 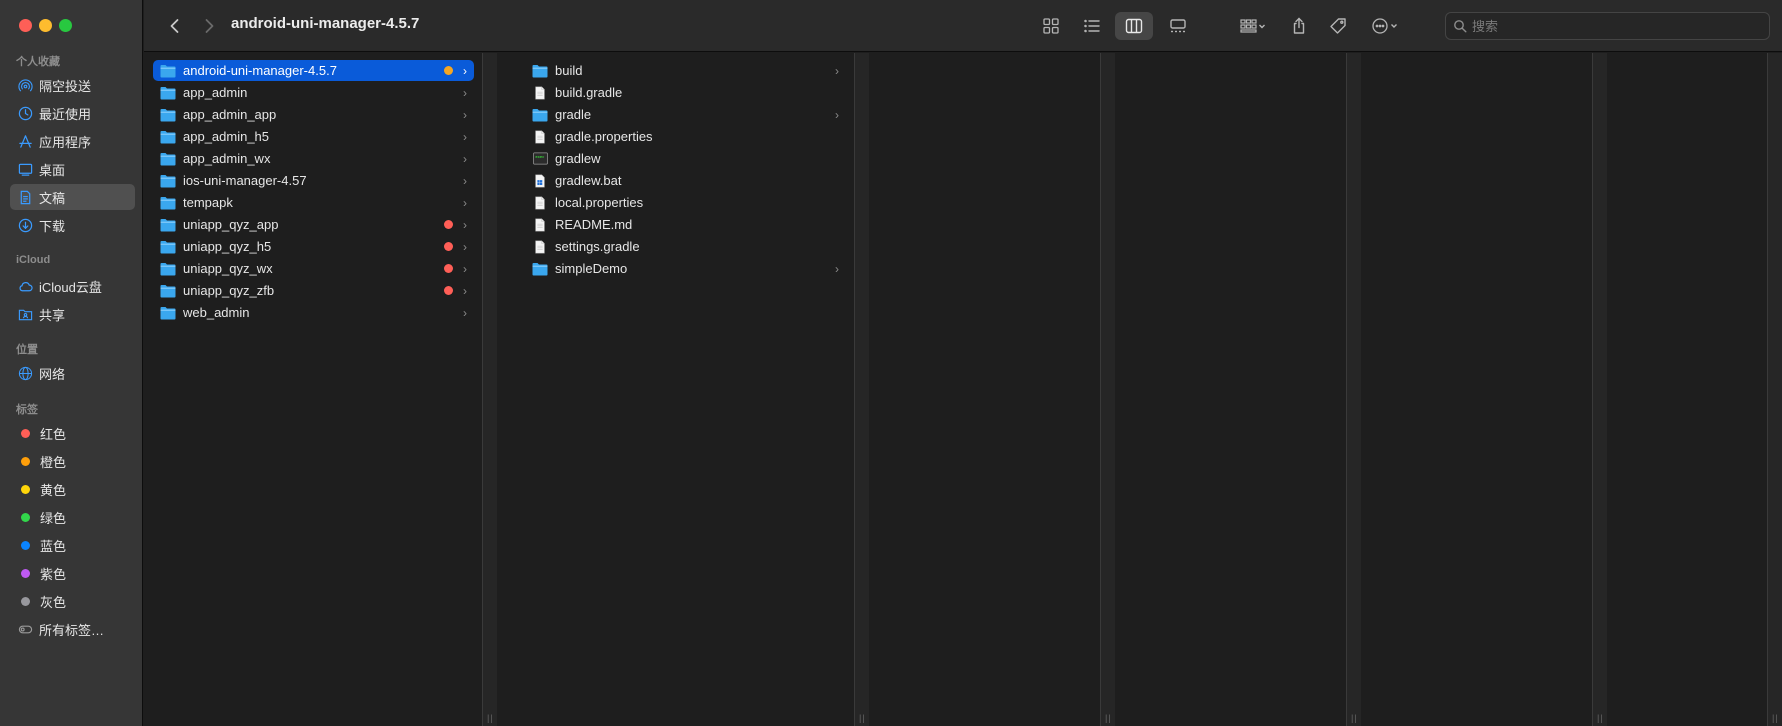 What do you see at coordinates (72, 169) in the screenshot?
I see `sidebar-item: 桌面` at bounding box center [72, 169].